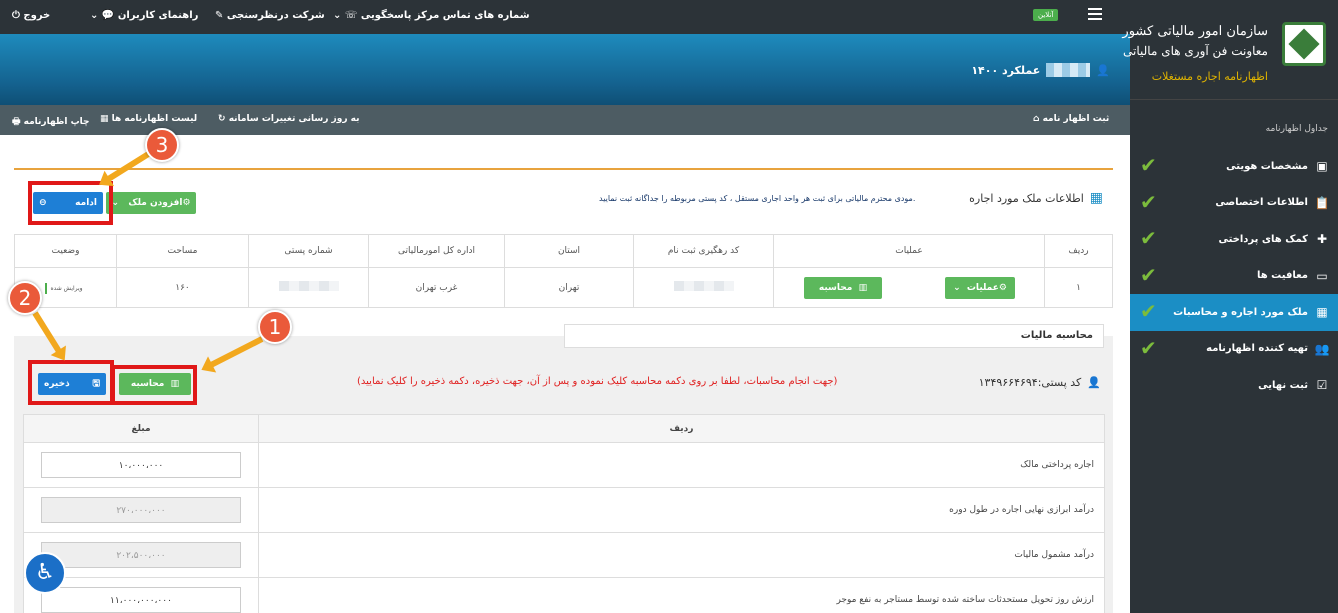  Describe the element at coordinates (681, 465) in the screenshot. I see `row-label: اجاره پرداختی مالک` at that location.